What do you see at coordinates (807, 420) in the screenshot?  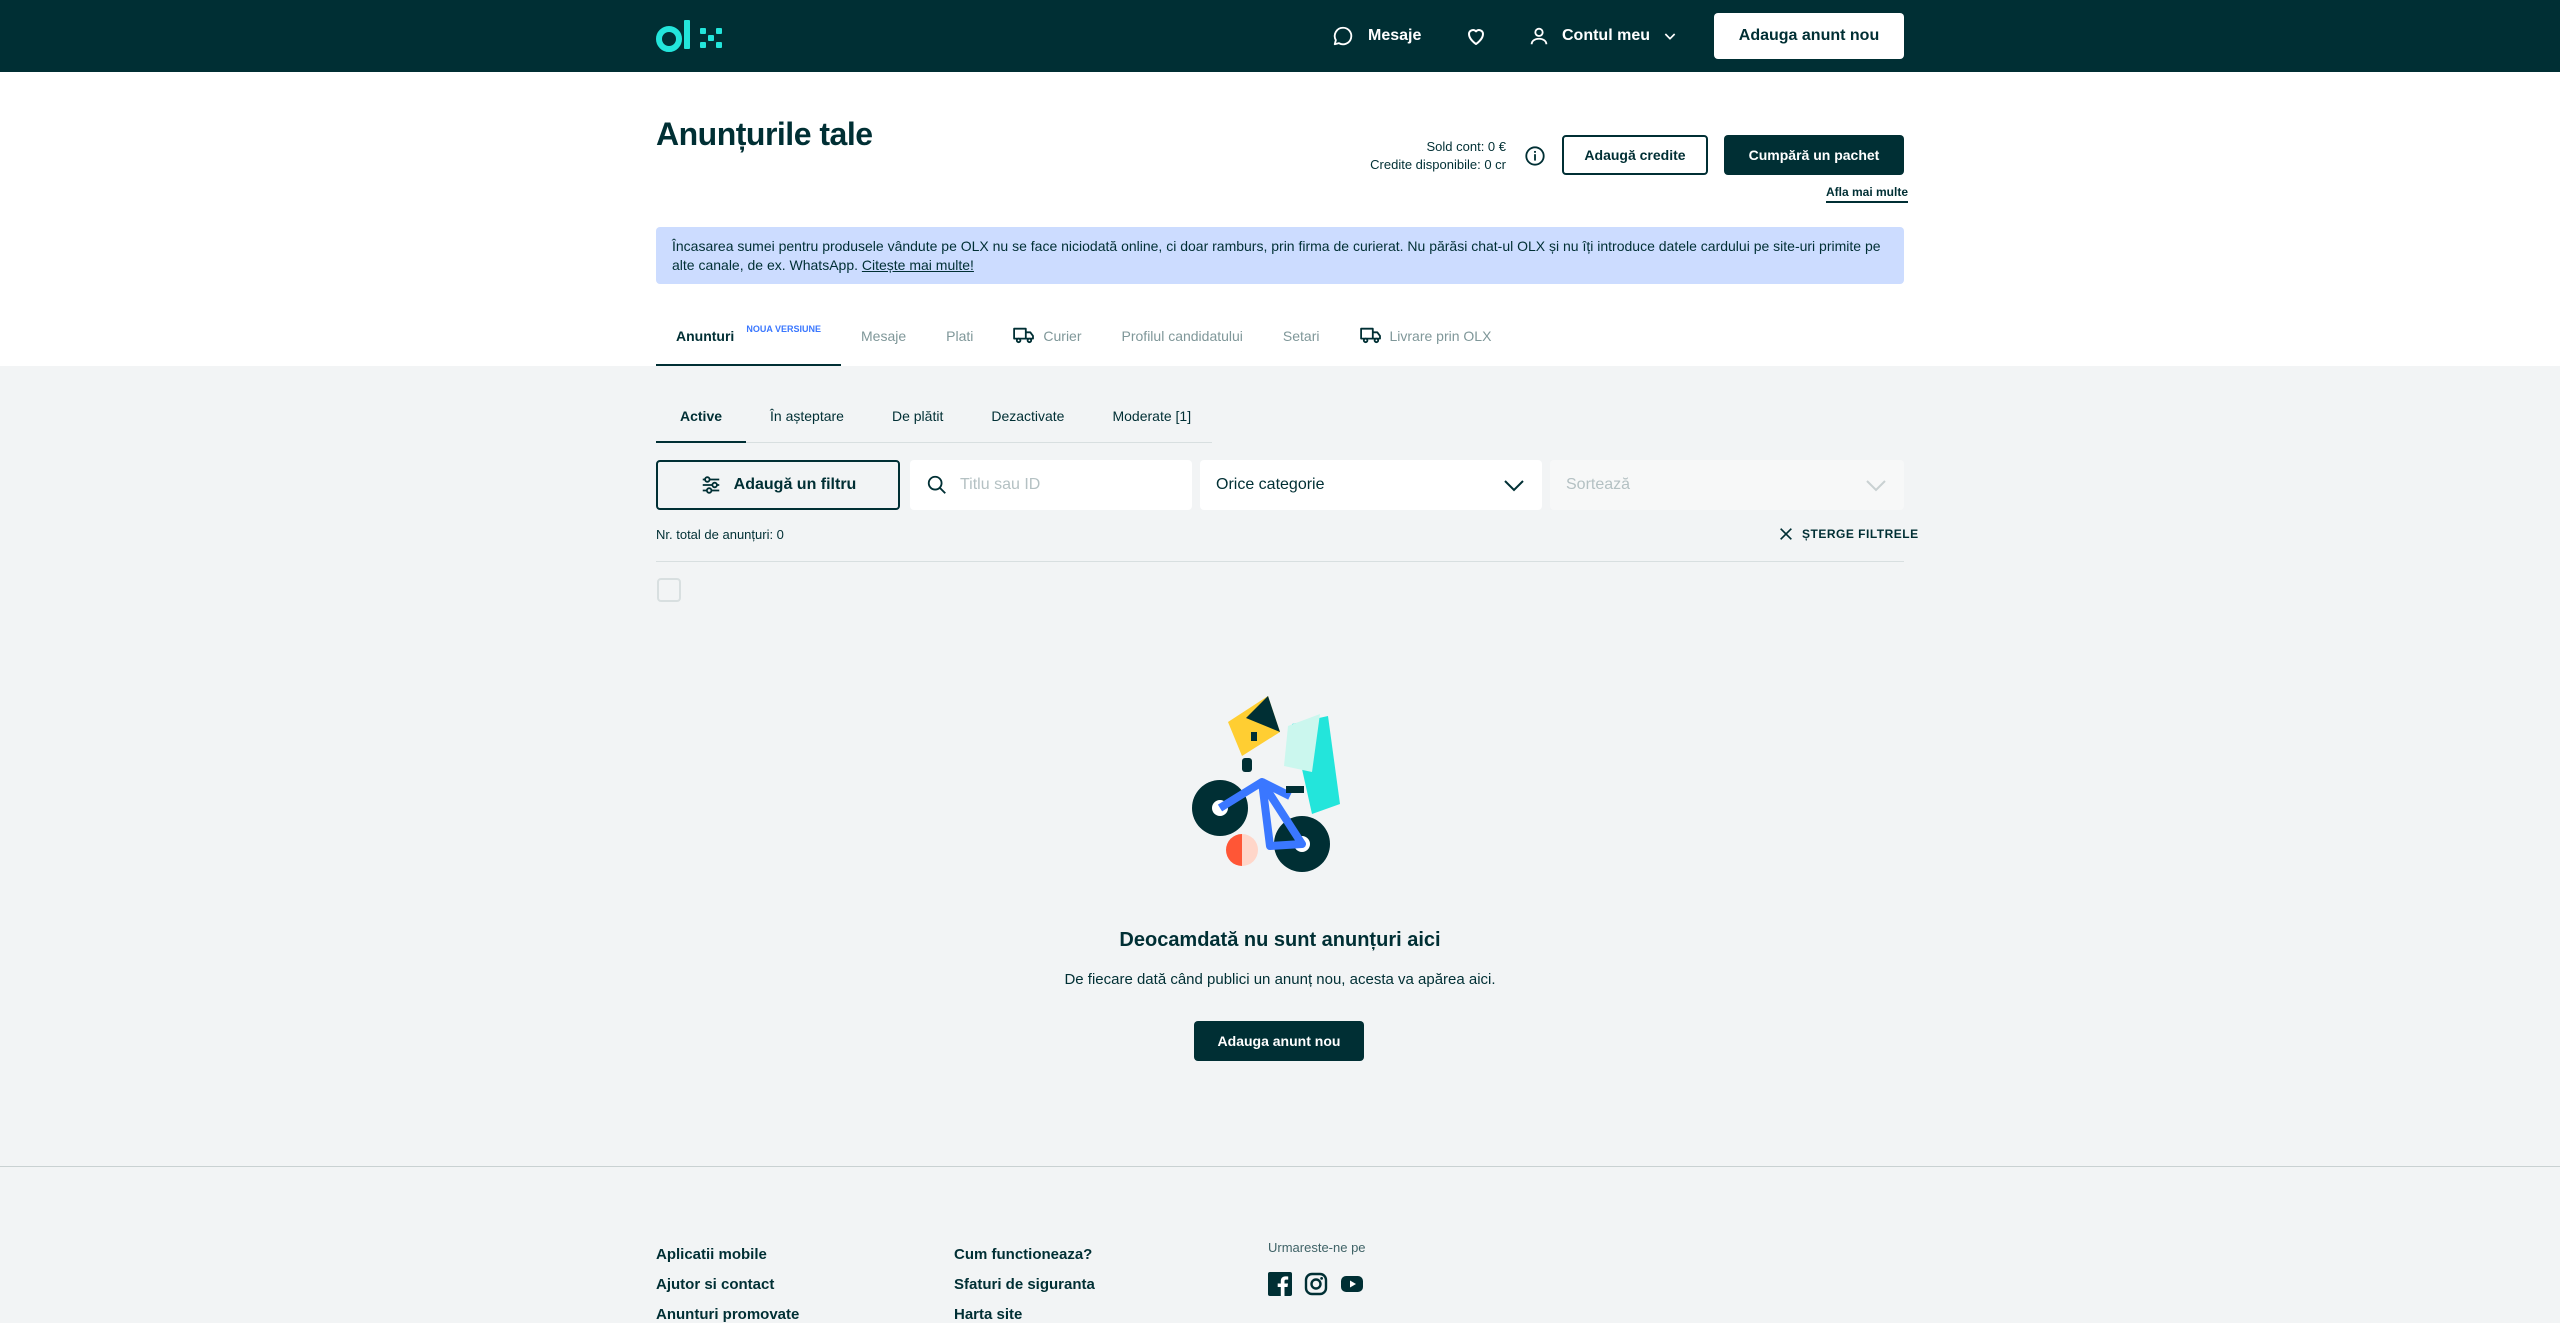 I see `subtab-pending: În așteptare` at bounding box center [807, 420].